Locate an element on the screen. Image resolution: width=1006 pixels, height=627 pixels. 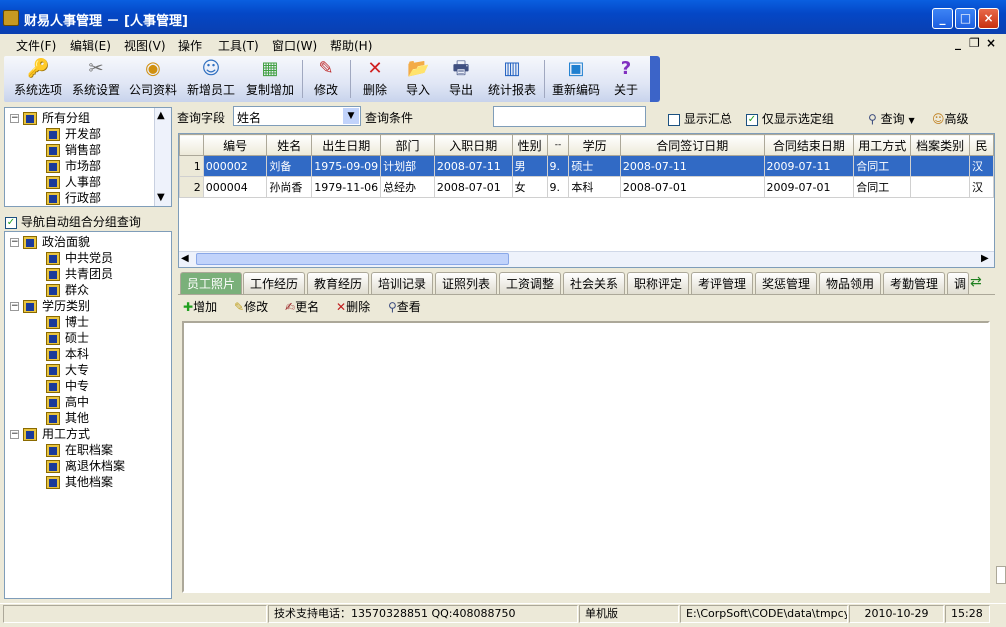
column-header: 部门 is located at coordinates (407, 145).